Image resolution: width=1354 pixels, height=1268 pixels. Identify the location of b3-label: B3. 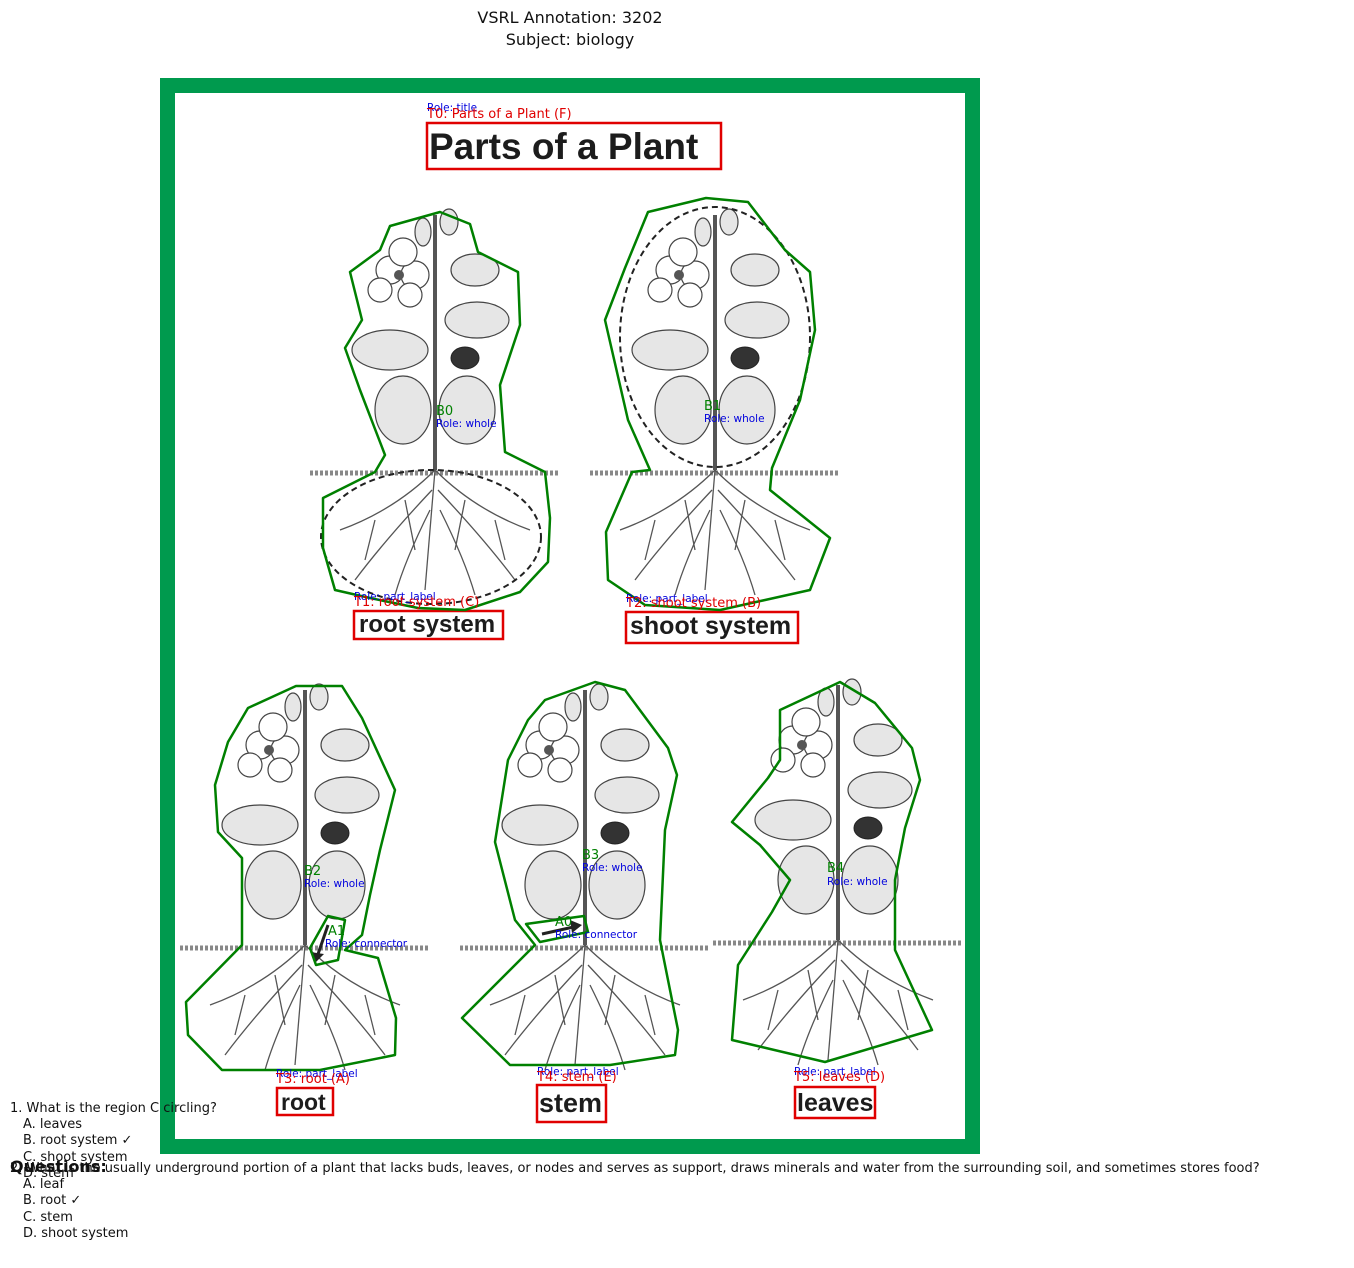
(591, 855).